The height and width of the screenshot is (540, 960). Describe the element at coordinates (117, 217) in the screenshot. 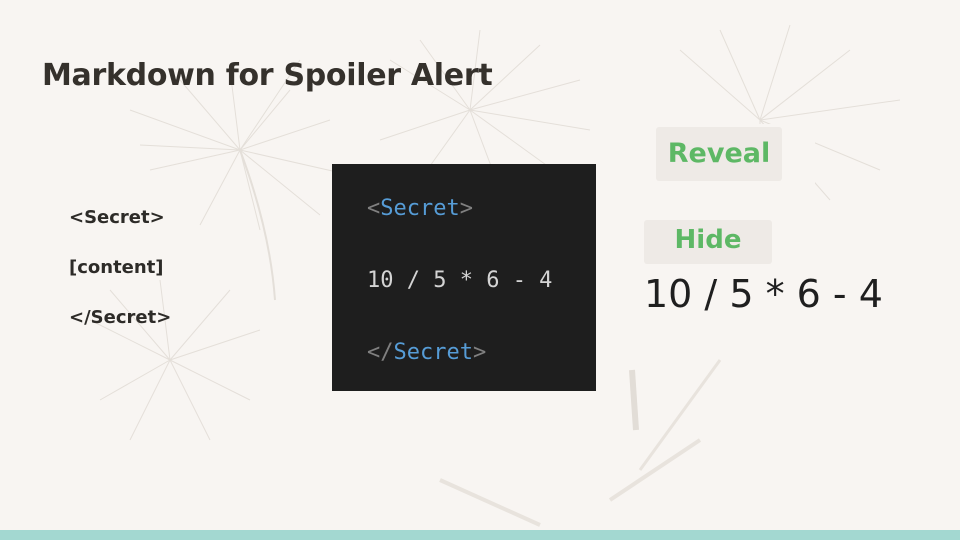

I see `syntax-open-tag: <Secret>` at that location.